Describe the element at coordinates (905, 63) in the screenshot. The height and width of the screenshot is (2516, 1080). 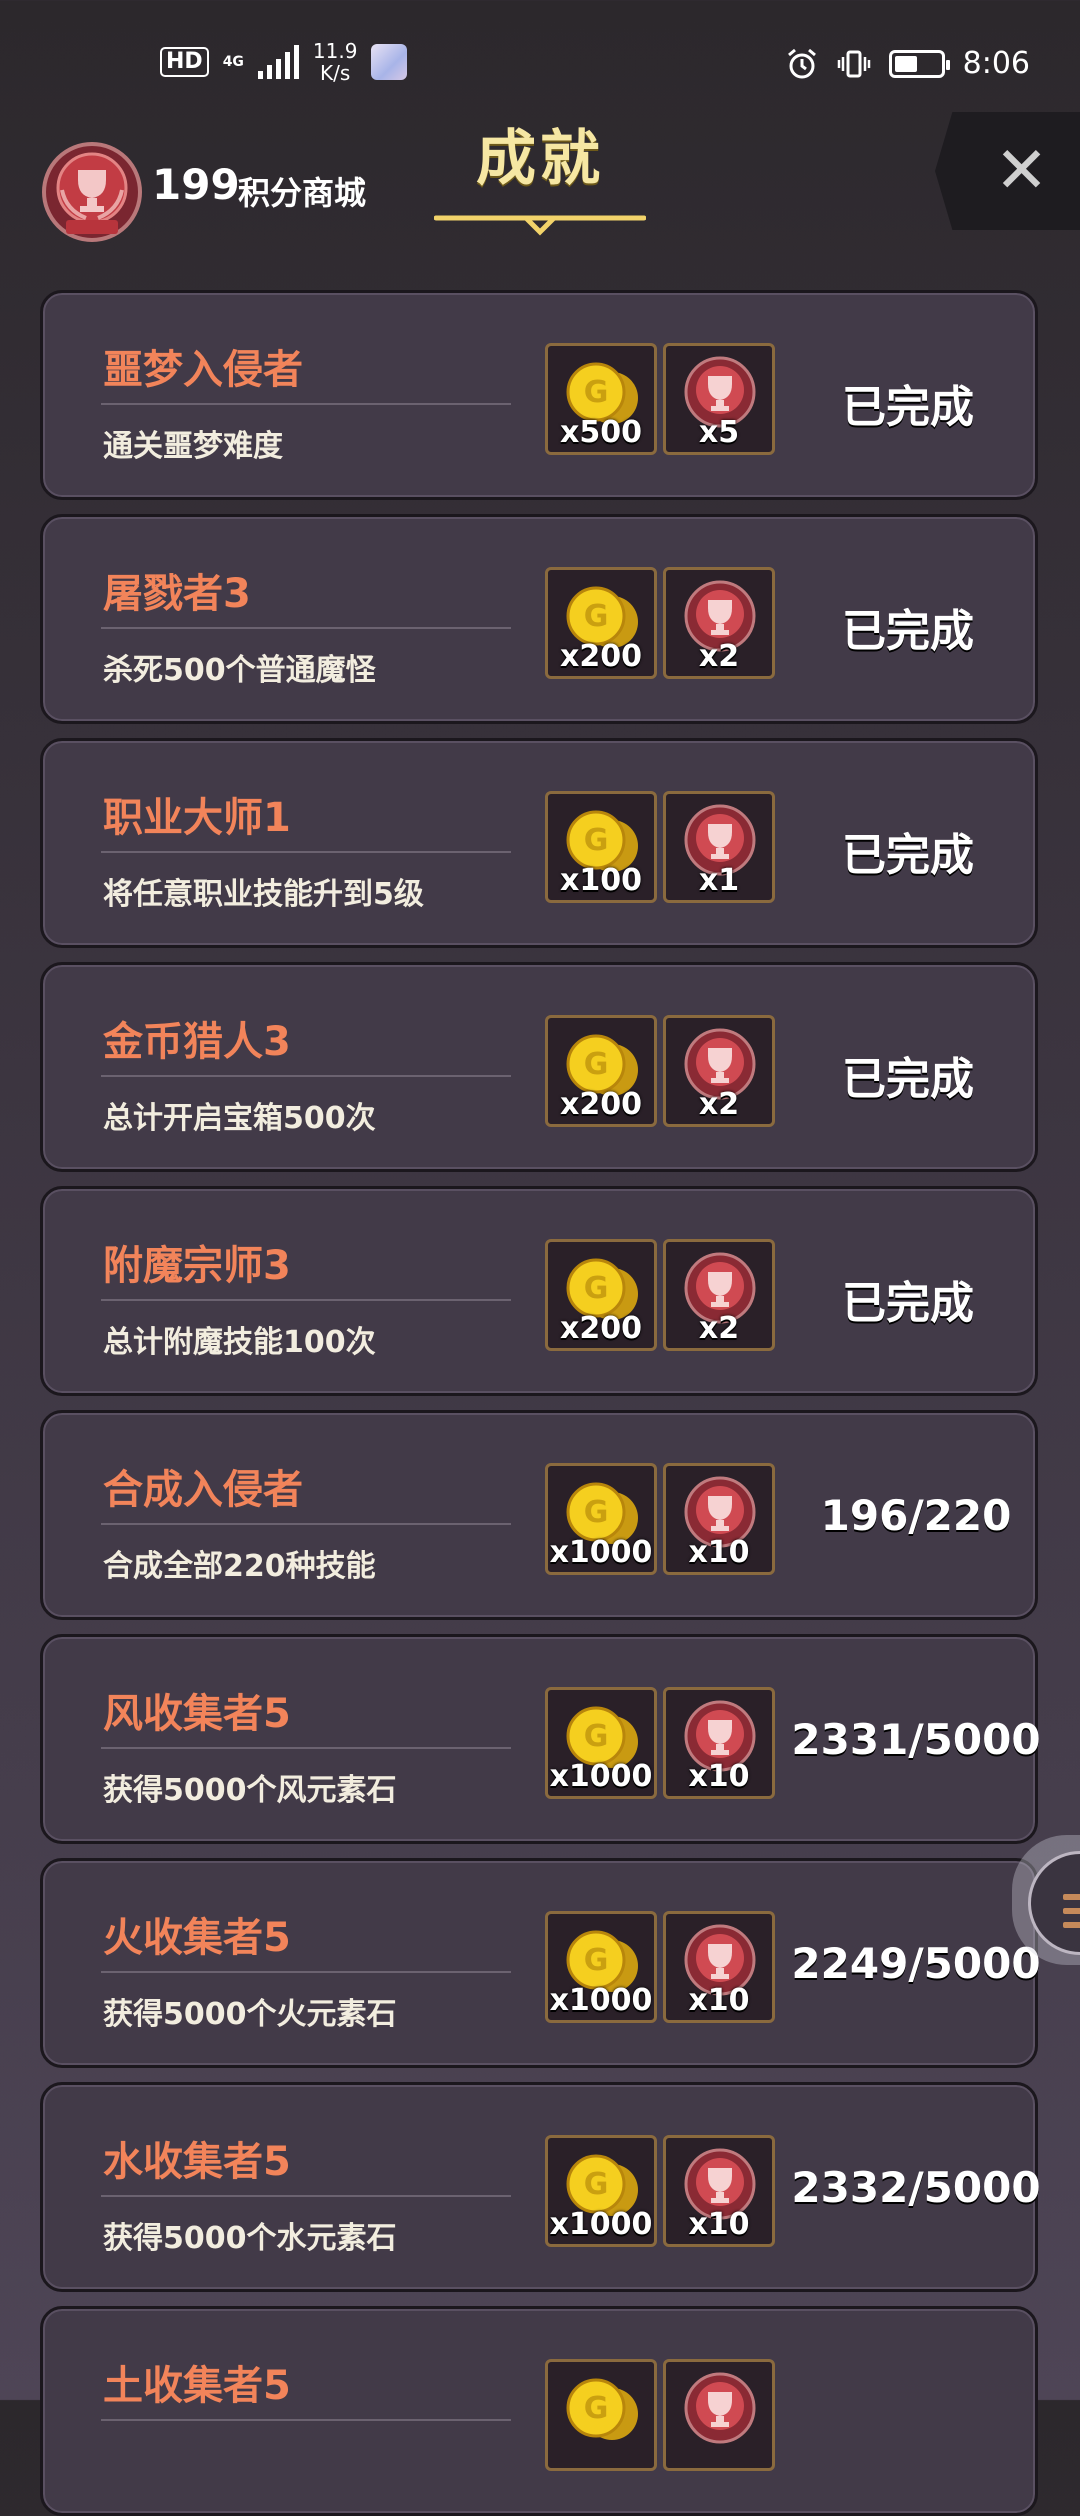
I see `battery-level` at that location.